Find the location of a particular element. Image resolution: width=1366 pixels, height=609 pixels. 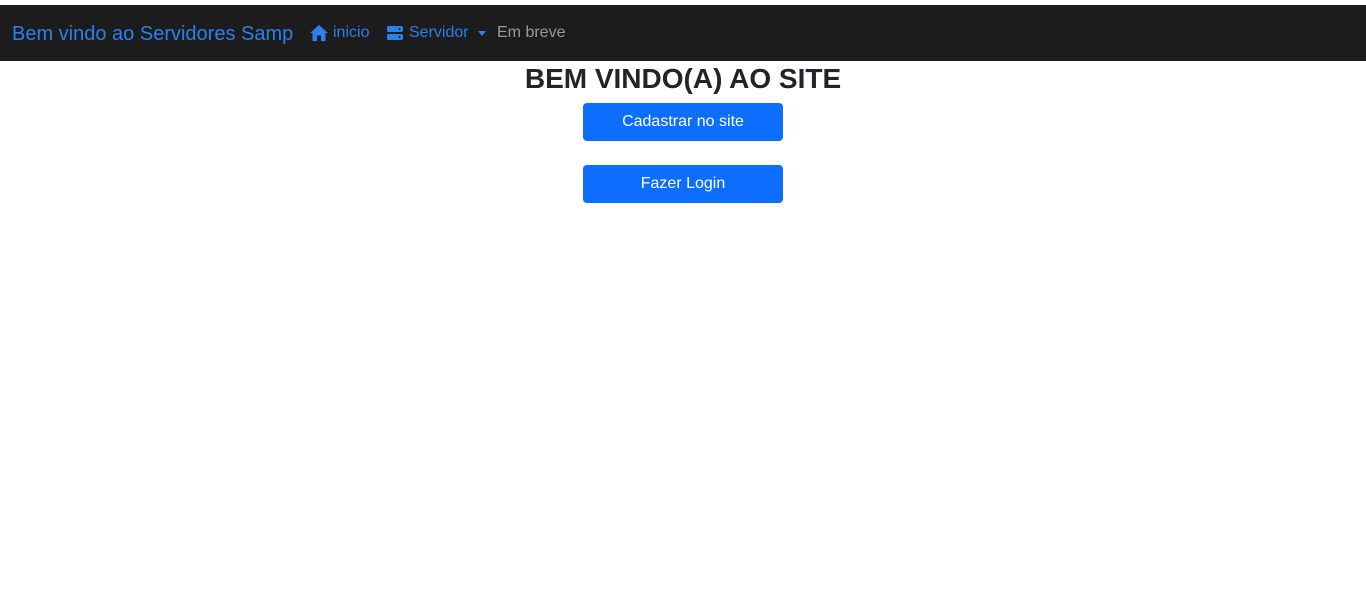

brand-link: Bem vindo ao Servidores Samp is located at coordinates (152, 34).